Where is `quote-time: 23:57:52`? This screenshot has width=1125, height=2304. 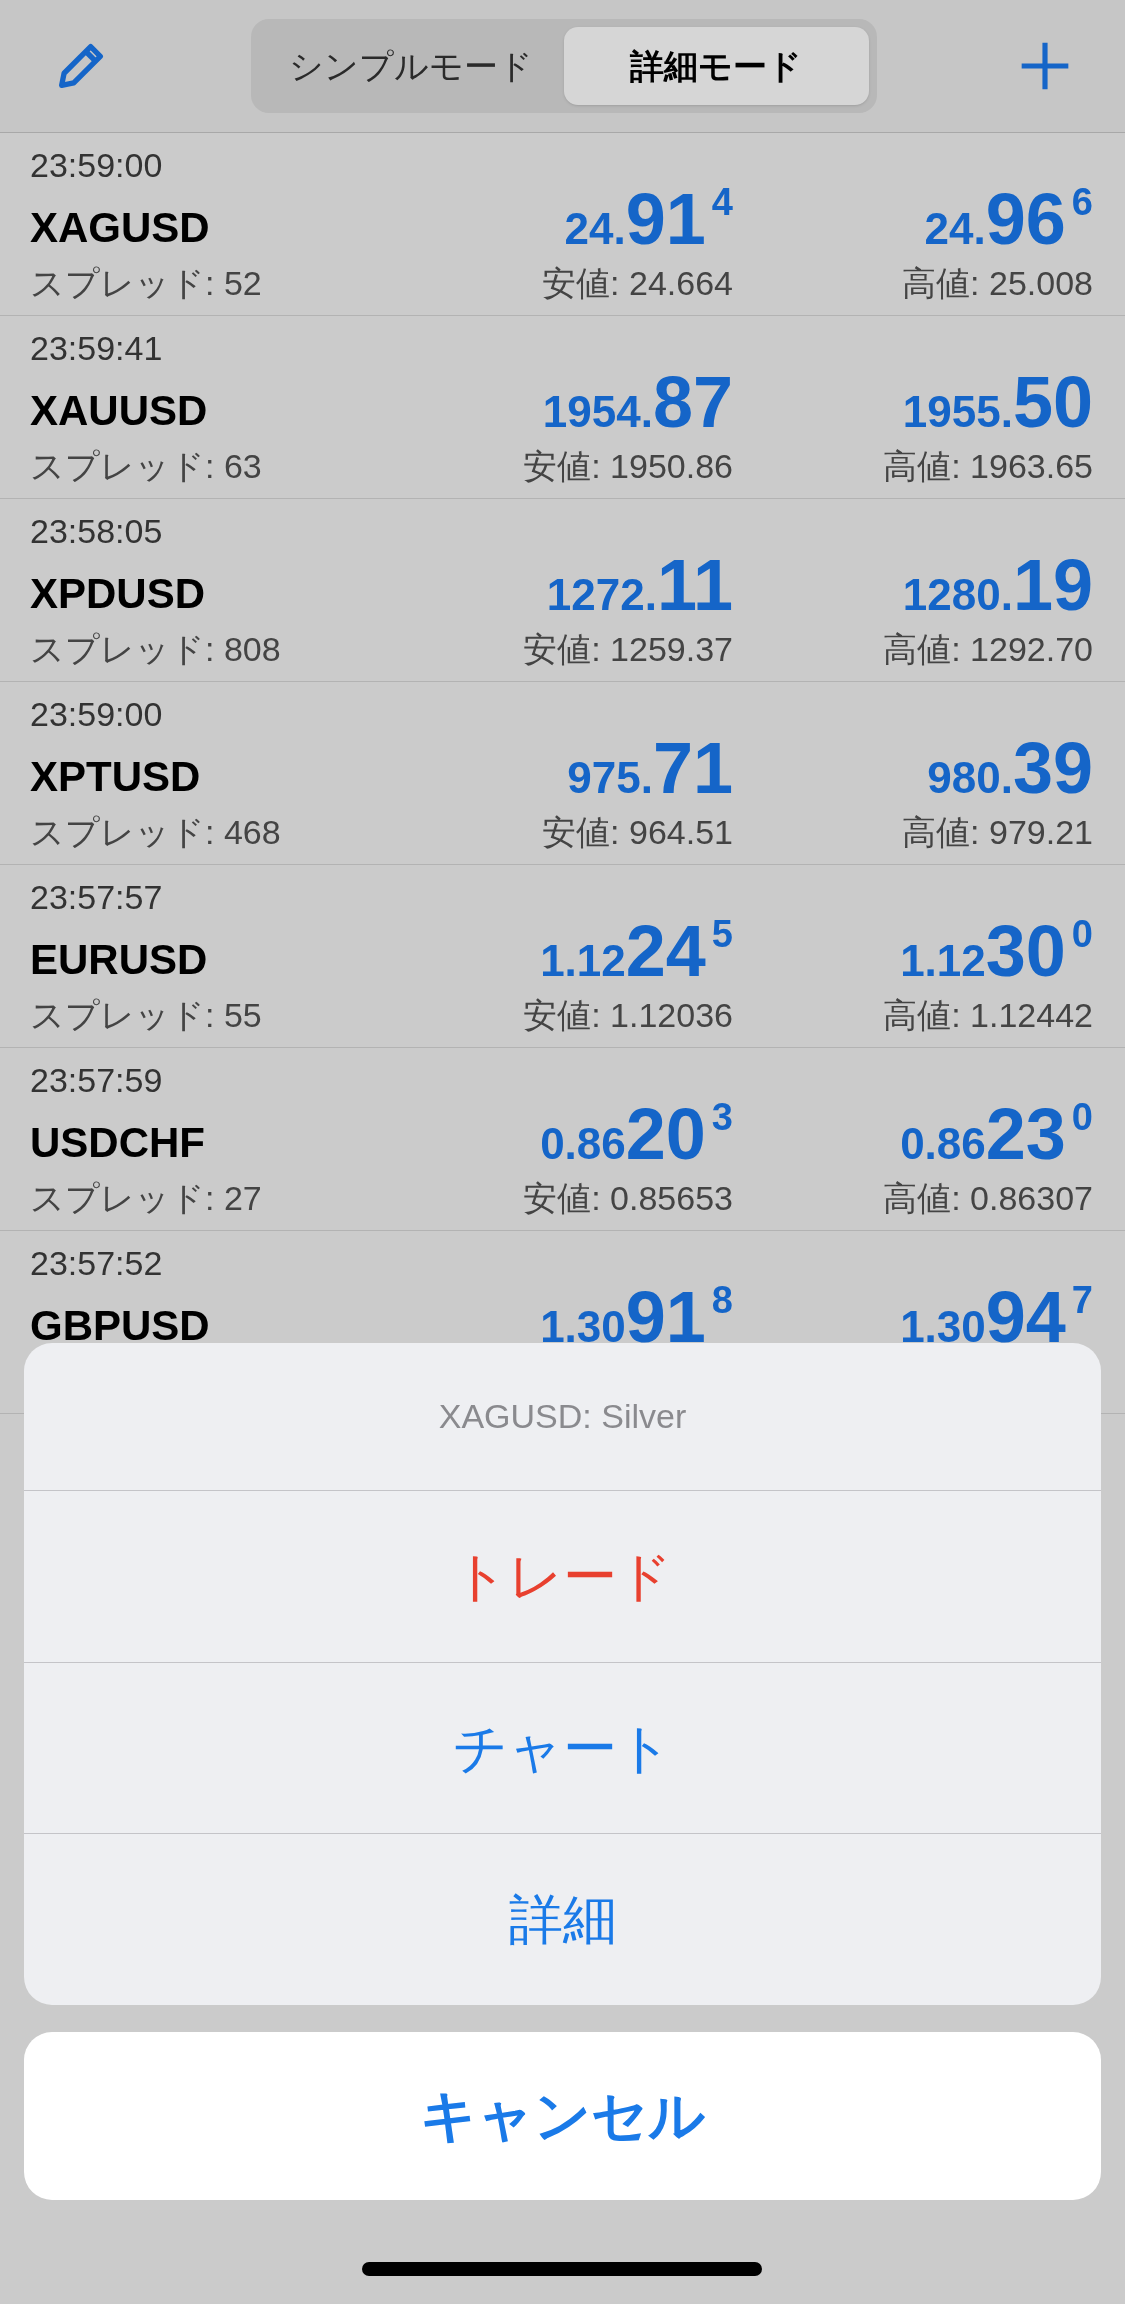 quote-time: 23:57:52 is located at coordinates (96, 1263).